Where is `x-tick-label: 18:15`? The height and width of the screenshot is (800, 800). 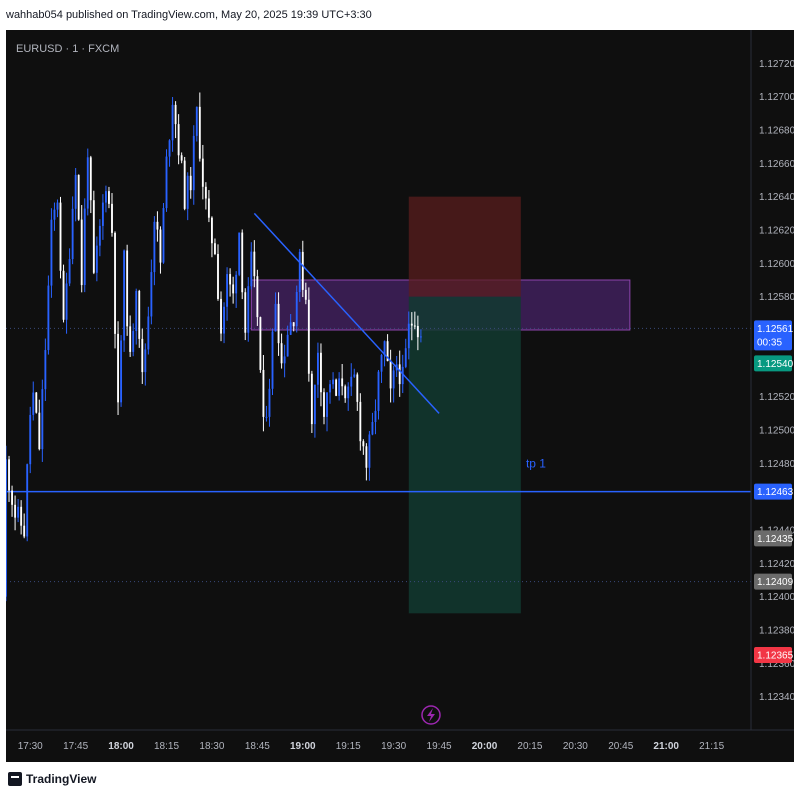
x-tick-label: 18:15 is located at coordinates (166, 746).